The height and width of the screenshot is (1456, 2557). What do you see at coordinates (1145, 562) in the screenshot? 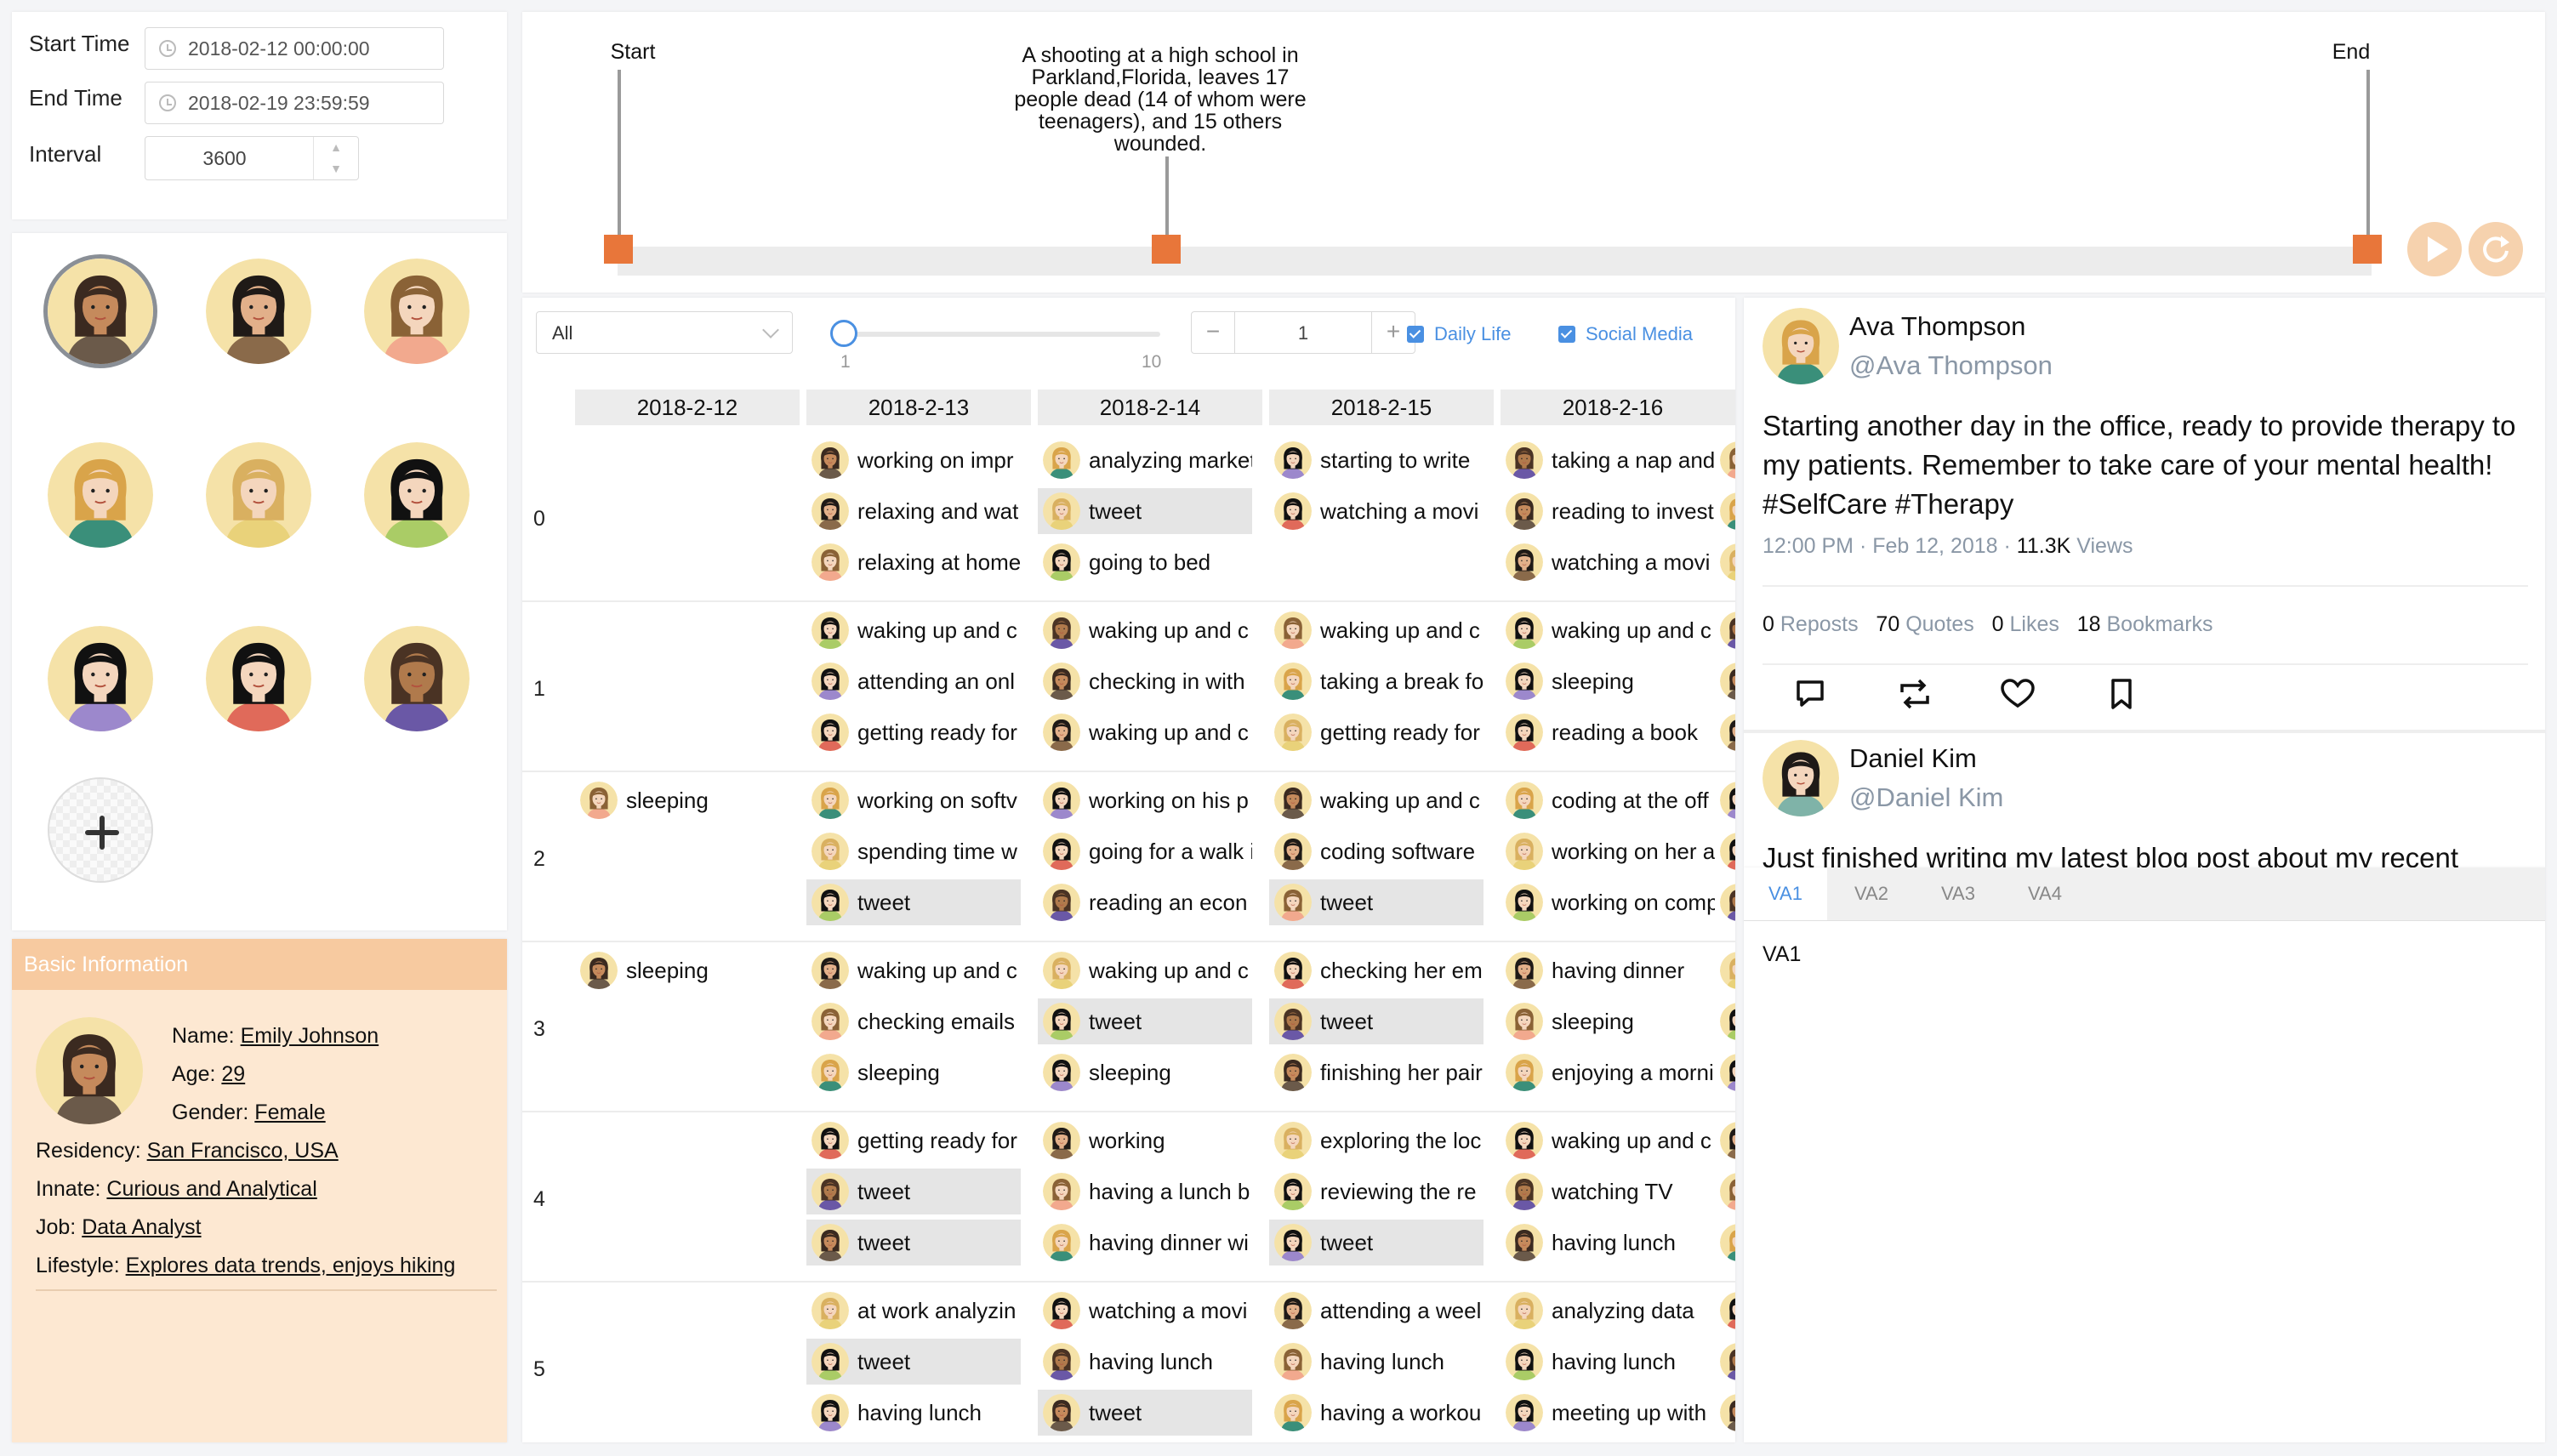
I see `activity-cell: going to bed` at bounding box center [1145, 562].